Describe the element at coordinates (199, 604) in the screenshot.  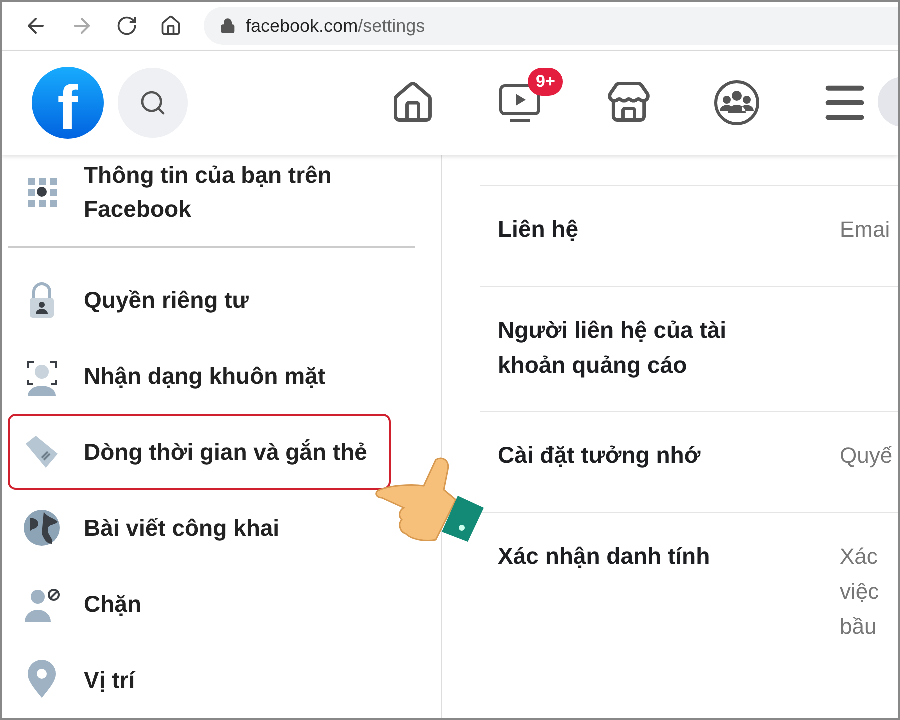
I see `sidebar-item: Chặn` at that location.